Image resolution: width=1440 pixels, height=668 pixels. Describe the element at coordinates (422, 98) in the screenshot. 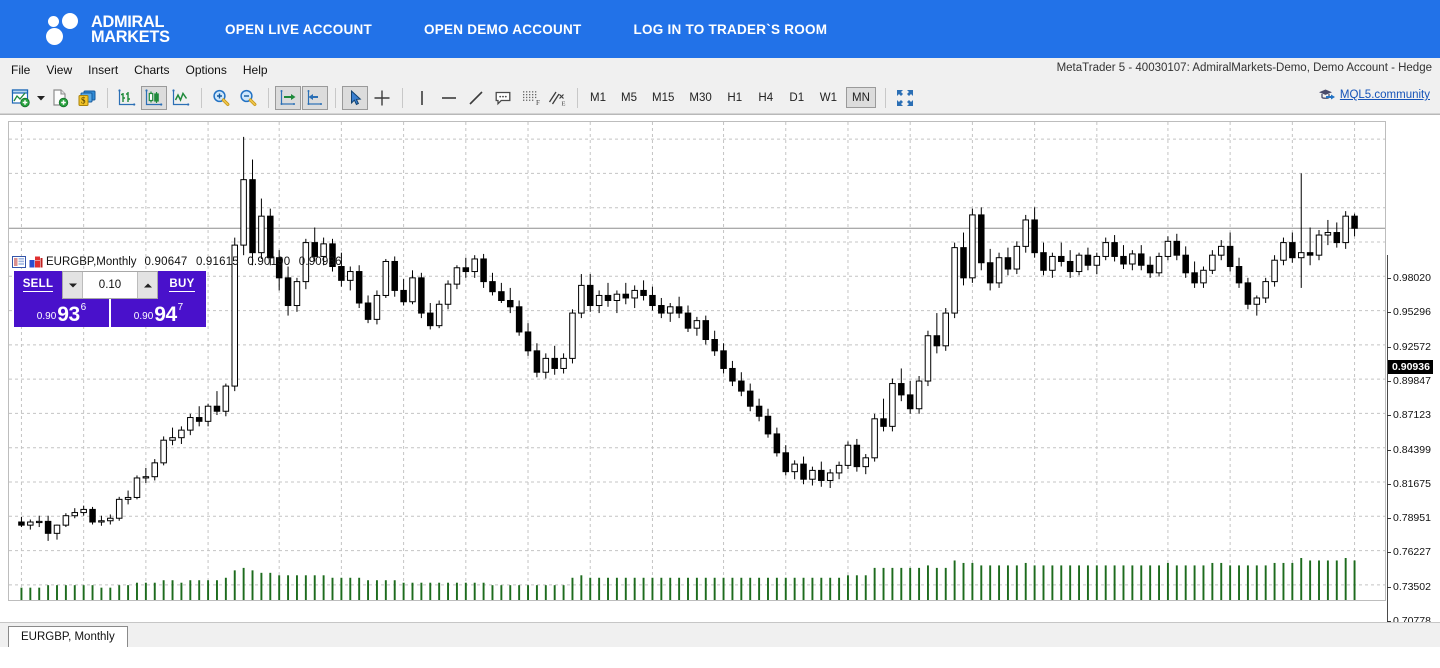

I see `vertical-line-icon` at that location.